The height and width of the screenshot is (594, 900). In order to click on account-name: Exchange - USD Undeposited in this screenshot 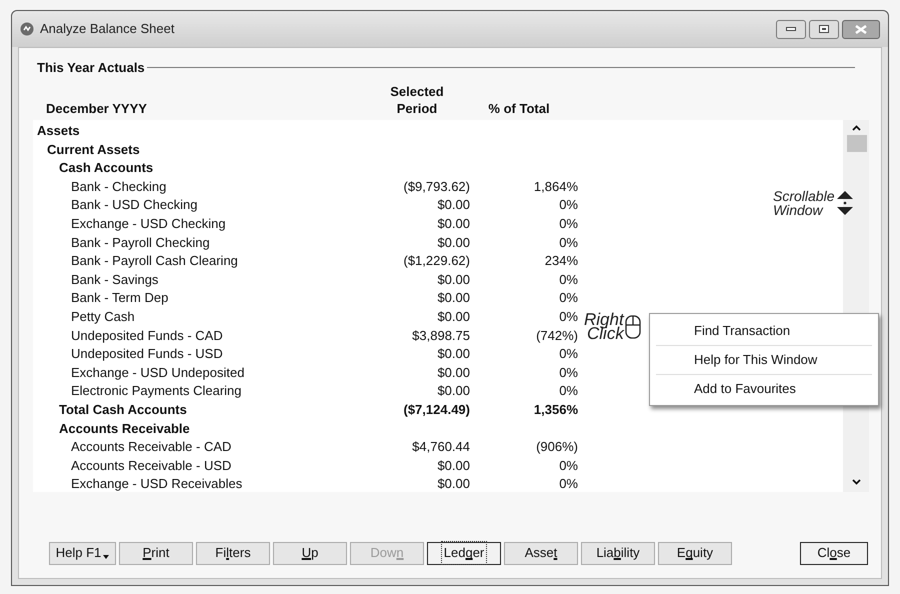, I will do `click(157, 372)`.